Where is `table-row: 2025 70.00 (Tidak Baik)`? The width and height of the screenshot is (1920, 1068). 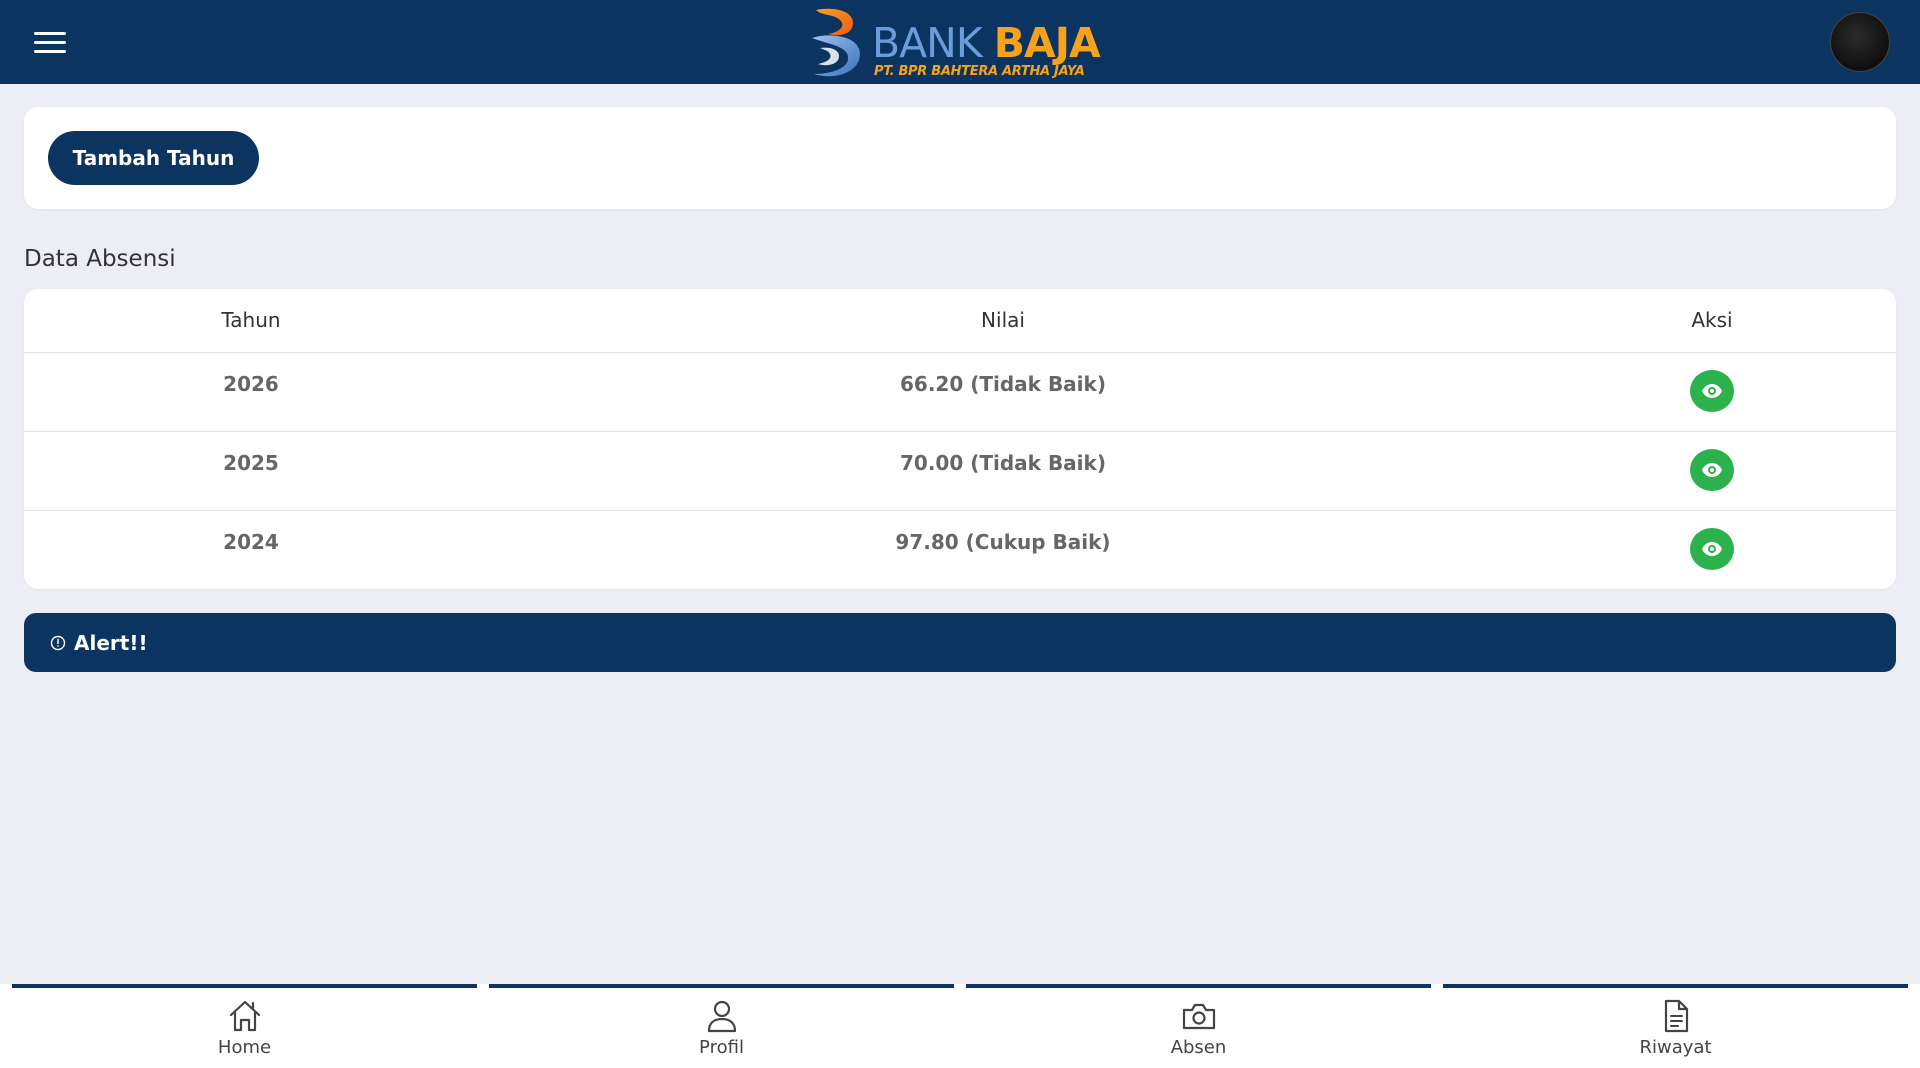 table-row: 2025 70.00 (Tidak Baik) is located at coordinates (960, 471).